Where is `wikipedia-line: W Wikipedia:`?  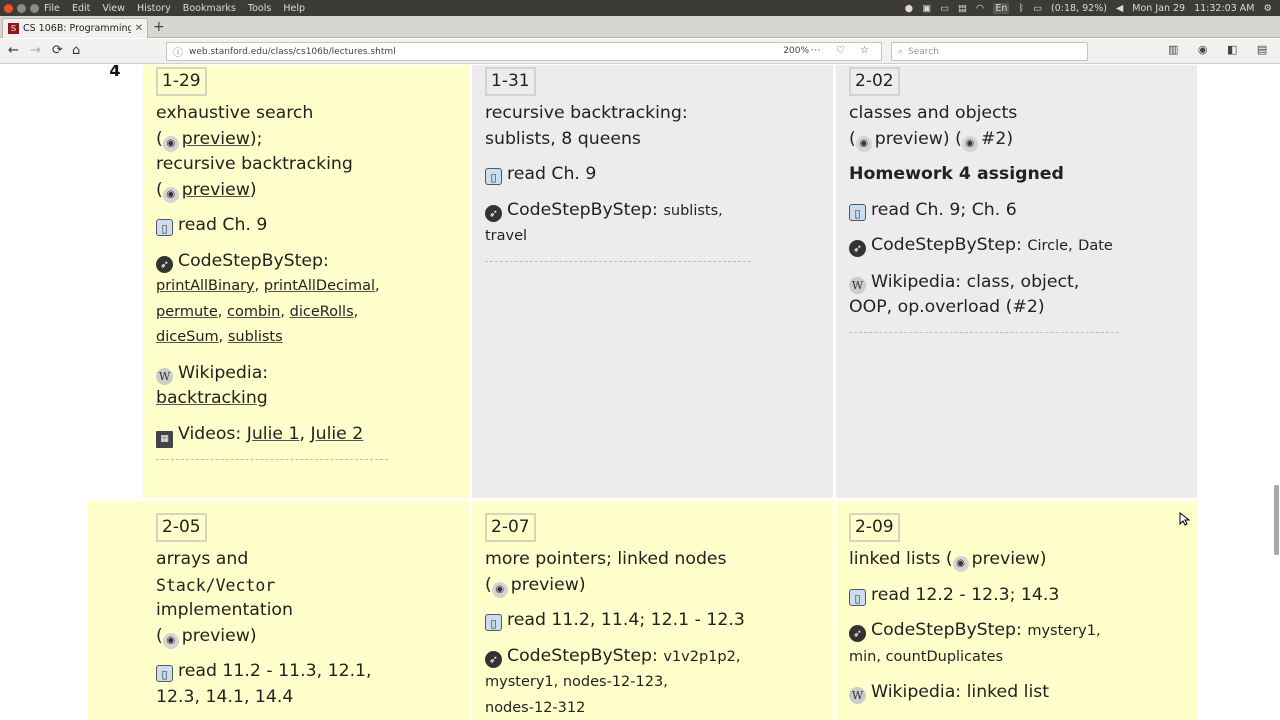
wikipedia-line: W Wikipedia: is located at coordinates (312, 374).